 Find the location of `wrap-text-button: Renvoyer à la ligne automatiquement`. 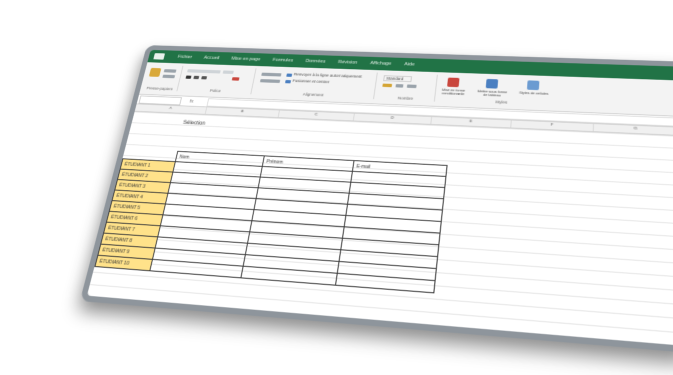

wrap-text-button: Renvoyer à la ligne automatiquement is located at coordinates (328, 75).